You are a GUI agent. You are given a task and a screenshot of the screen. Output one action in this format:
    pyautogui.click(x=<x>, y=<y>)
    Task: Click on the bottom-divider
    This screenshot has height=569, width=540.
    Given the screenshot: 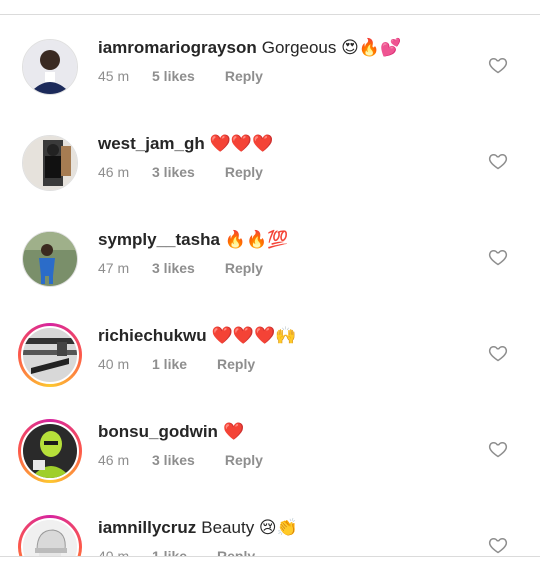 What is the action you would take?
    pyautogui.click(x=270, y=556)
    